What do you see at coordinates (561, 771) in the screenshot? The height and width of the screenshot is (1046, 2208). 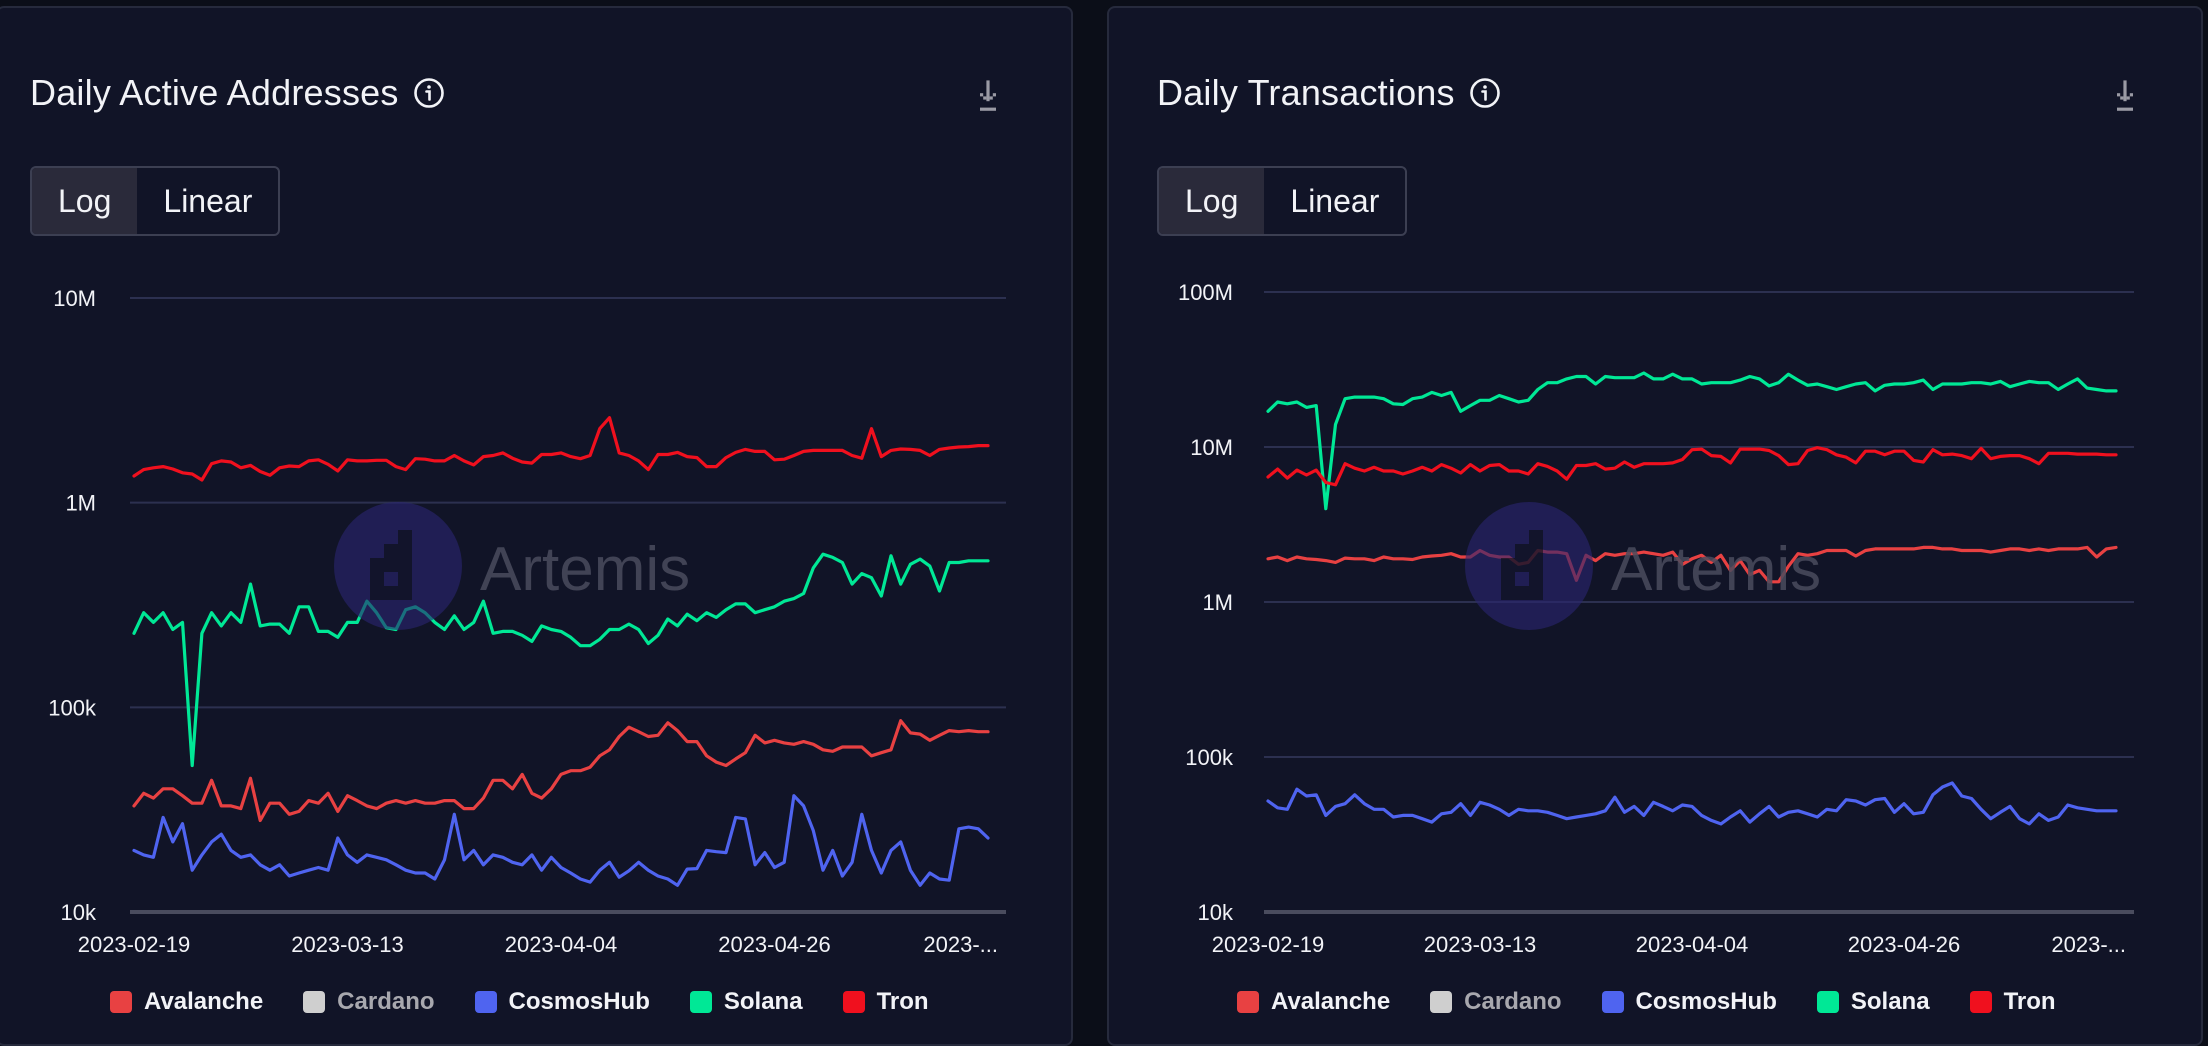 I see `series-line-avalanche` at bounding box center [561, 771].